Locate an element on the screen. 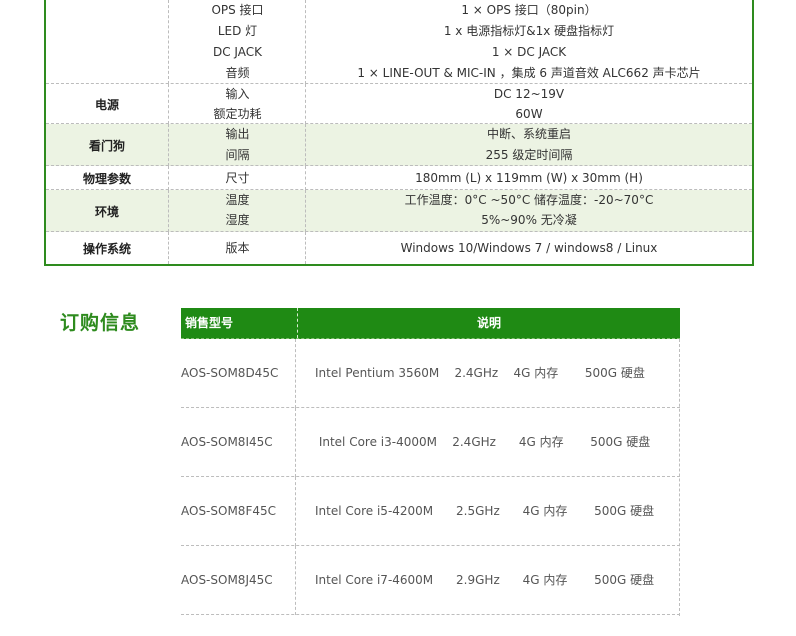 This screenshot has height=636, width=796. spec-item-value: DC 12~19V is located at coordinates (529, 94).